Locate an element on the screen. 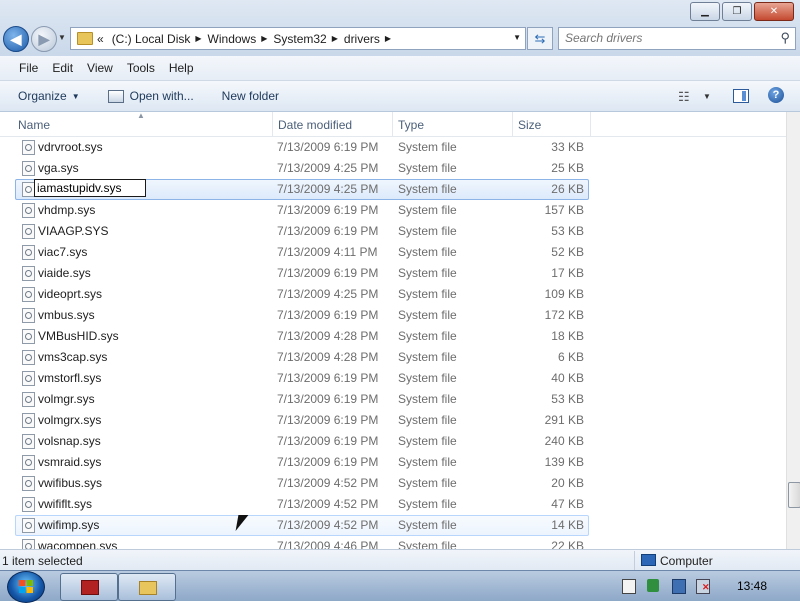  breadcrumb-drivers: drivers ▶ is located at coordinates (370, 39).